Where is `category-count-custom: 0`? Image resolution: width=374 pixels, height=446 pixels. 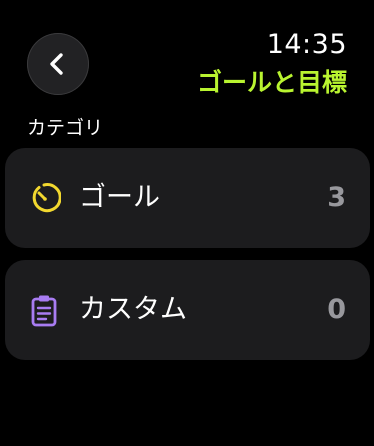 category-count-custom: 0 is located at coordinates (336, 309).